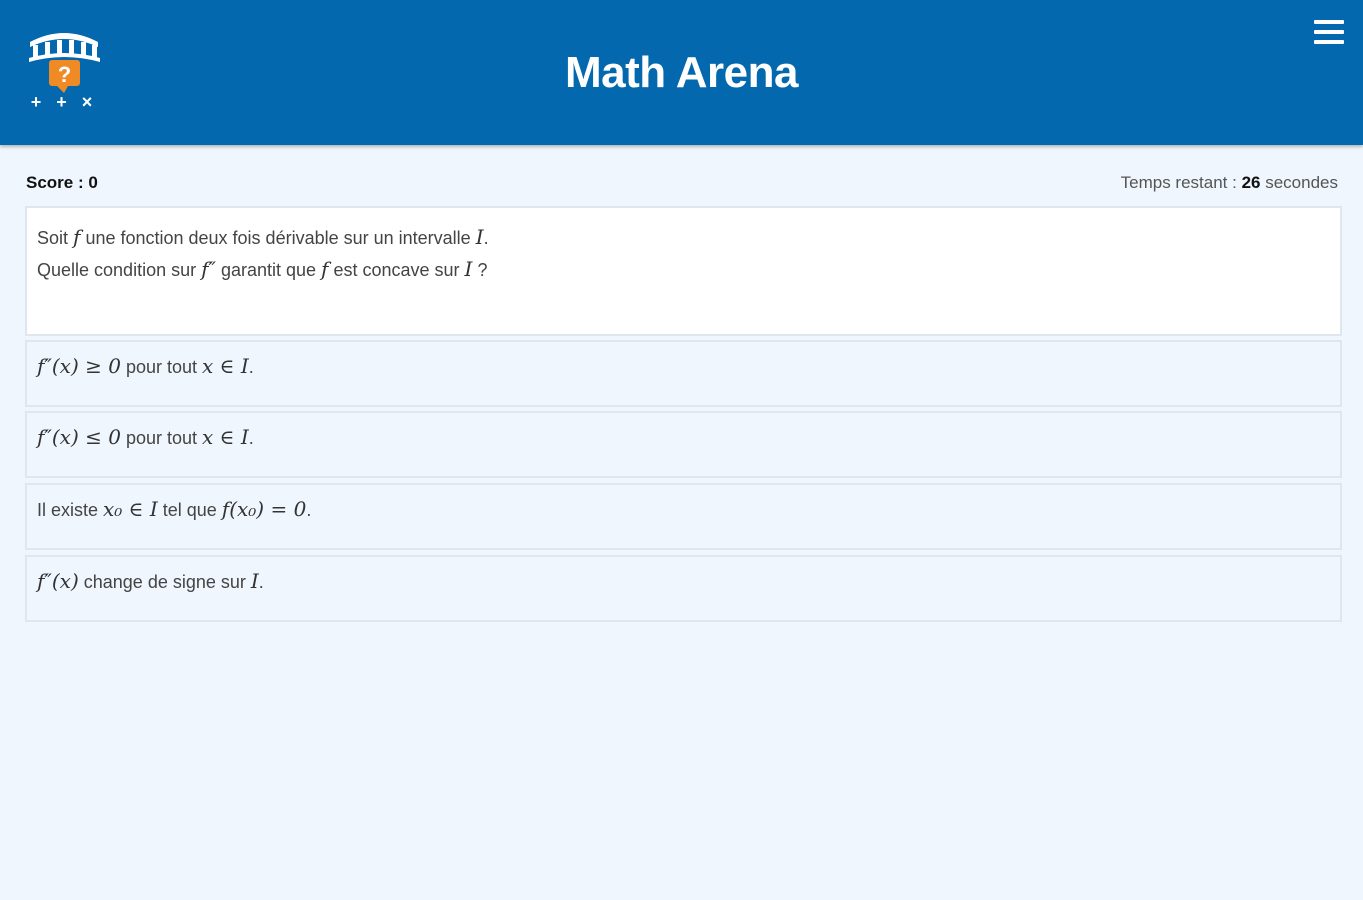 The width and height of the screenshot is (1363, 900). What do you see at coordinates (683, 373) in the screenshot?
I see `answer-option-1: f″(x) ≥ 0 pour tout x ∈ I.` at bounding box center [683, 373].